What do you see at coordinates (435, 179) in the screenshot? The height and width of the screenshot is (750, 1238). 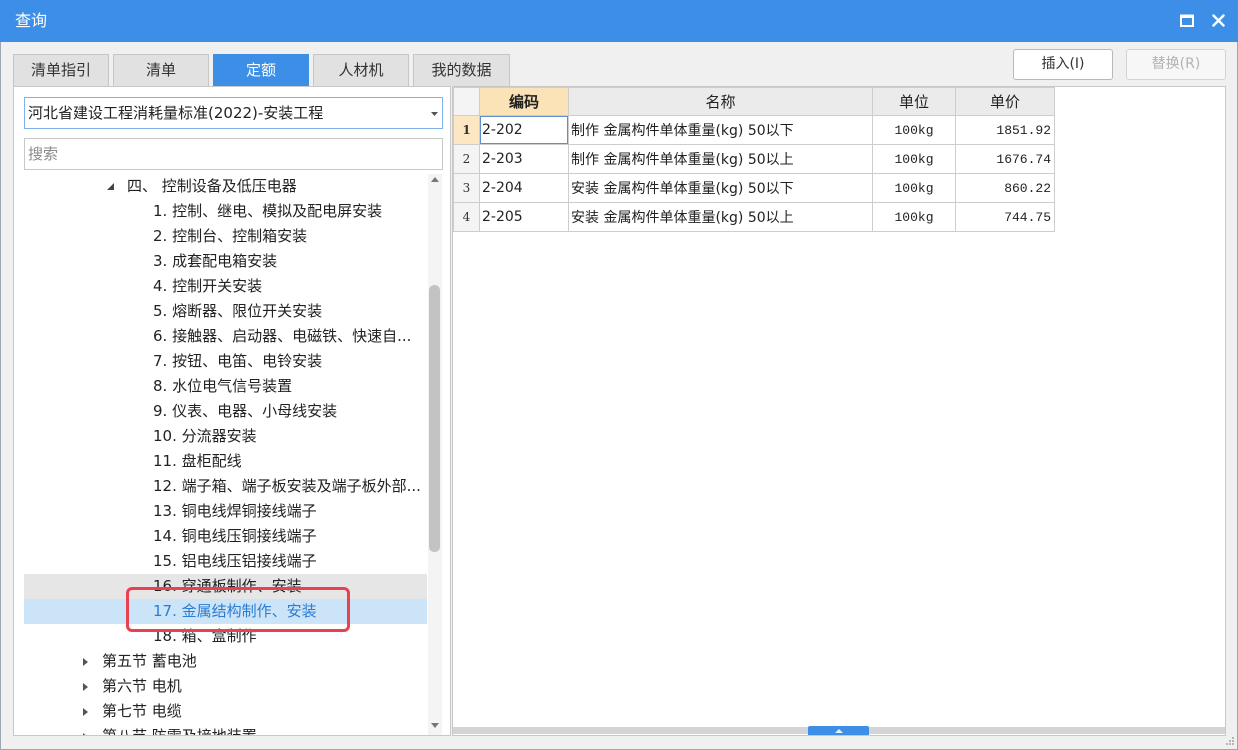 I see `scroll-up-arrow-icon` at bounding box center [435, 179].